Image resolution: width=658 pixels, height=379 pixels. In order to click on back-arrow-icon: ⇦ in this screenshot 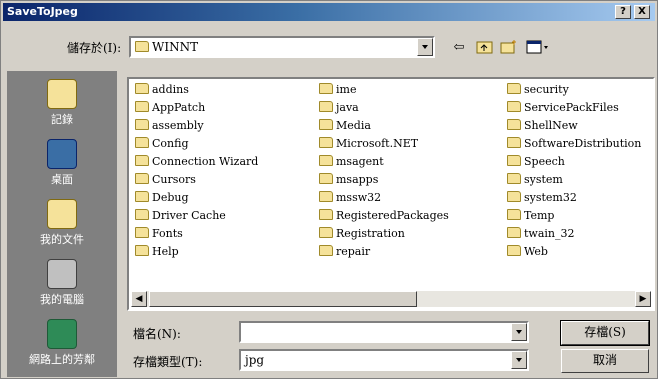, I will do `click(459, 48)`.